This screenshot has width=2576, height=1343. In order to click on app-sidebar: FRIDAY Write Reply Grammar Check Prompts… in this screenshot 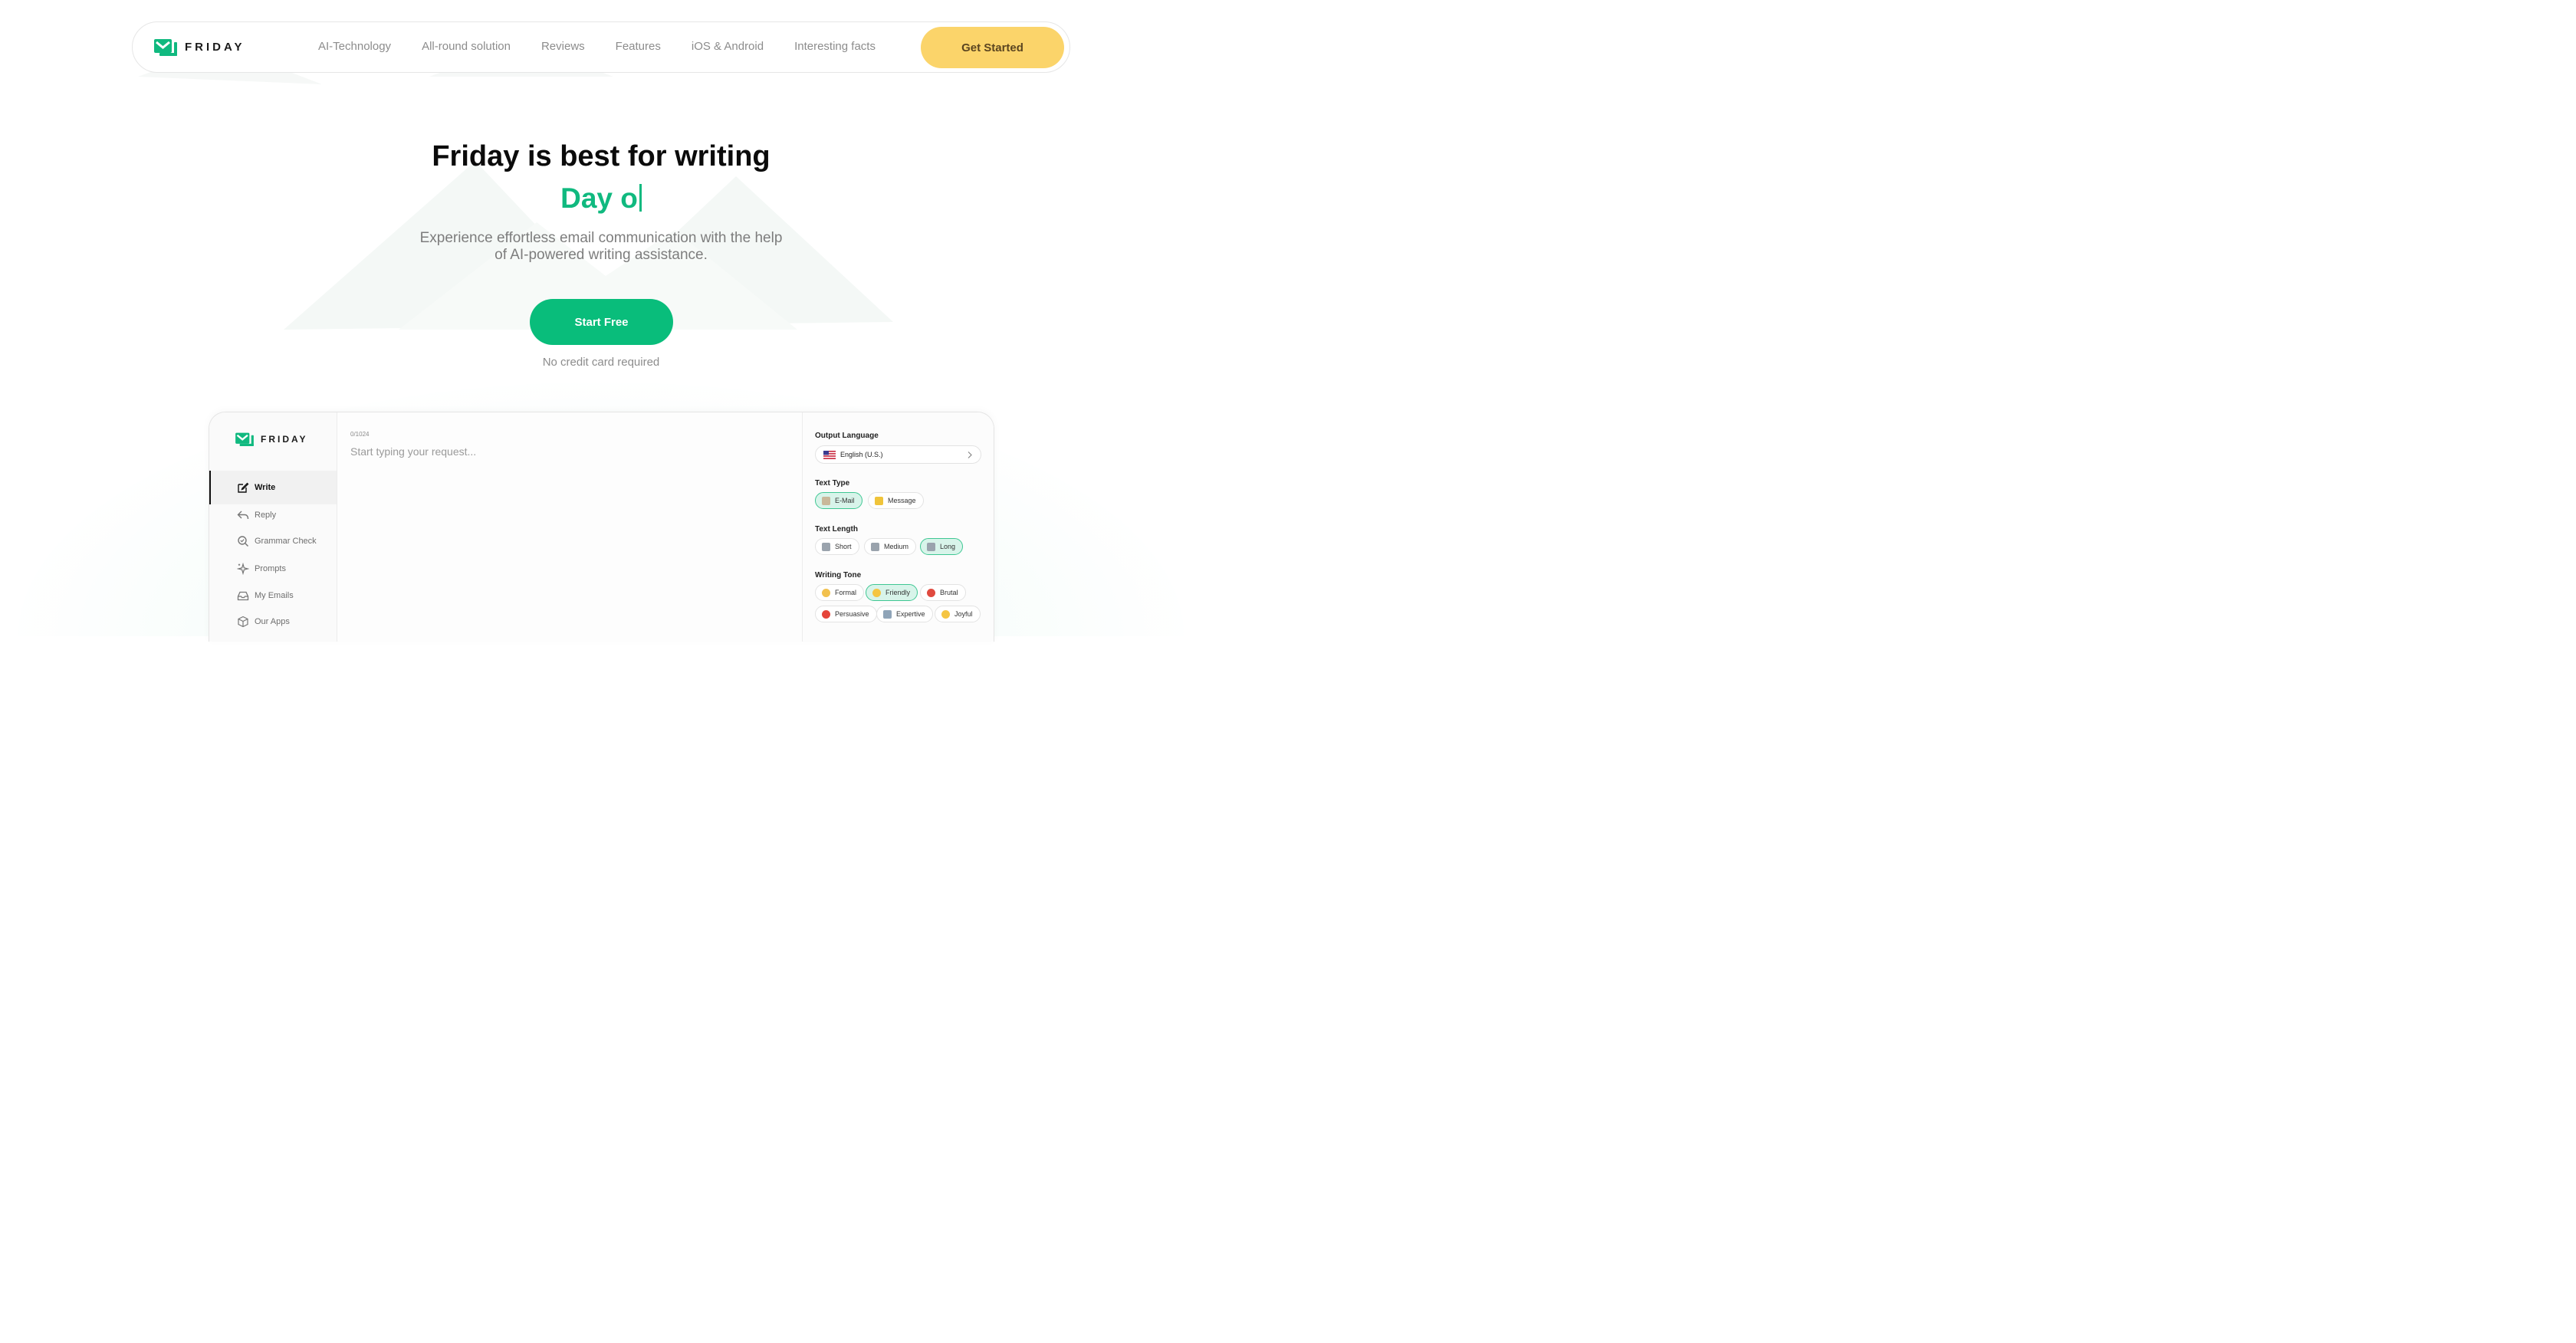, I will do `click(273, 527)`.